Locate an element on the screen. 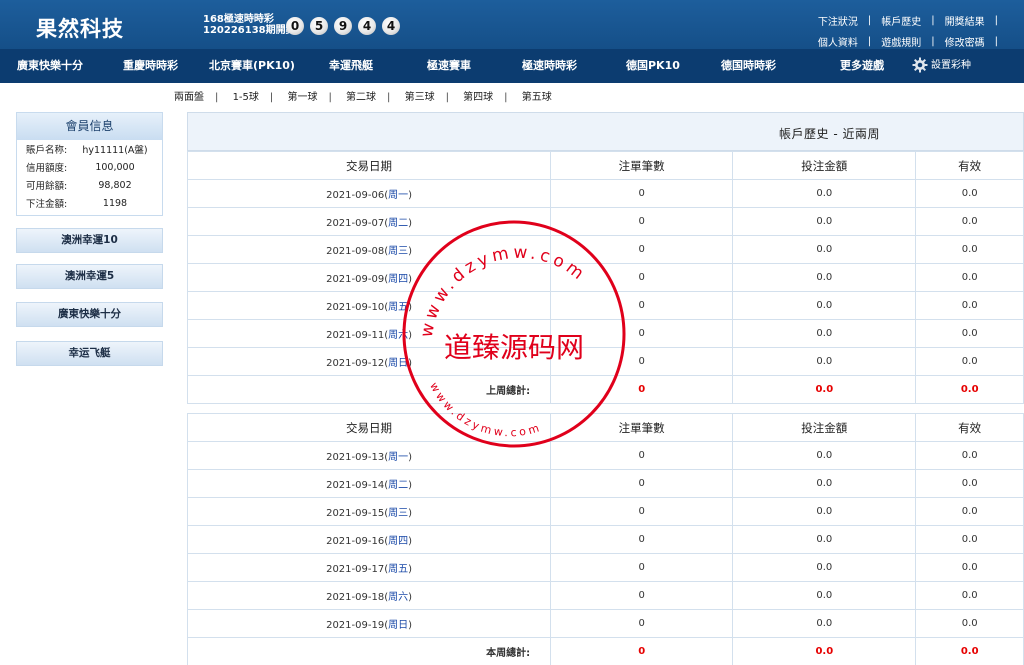  member-row-credit: 信用額度: 100,000 is located at coordinates (89, 167).